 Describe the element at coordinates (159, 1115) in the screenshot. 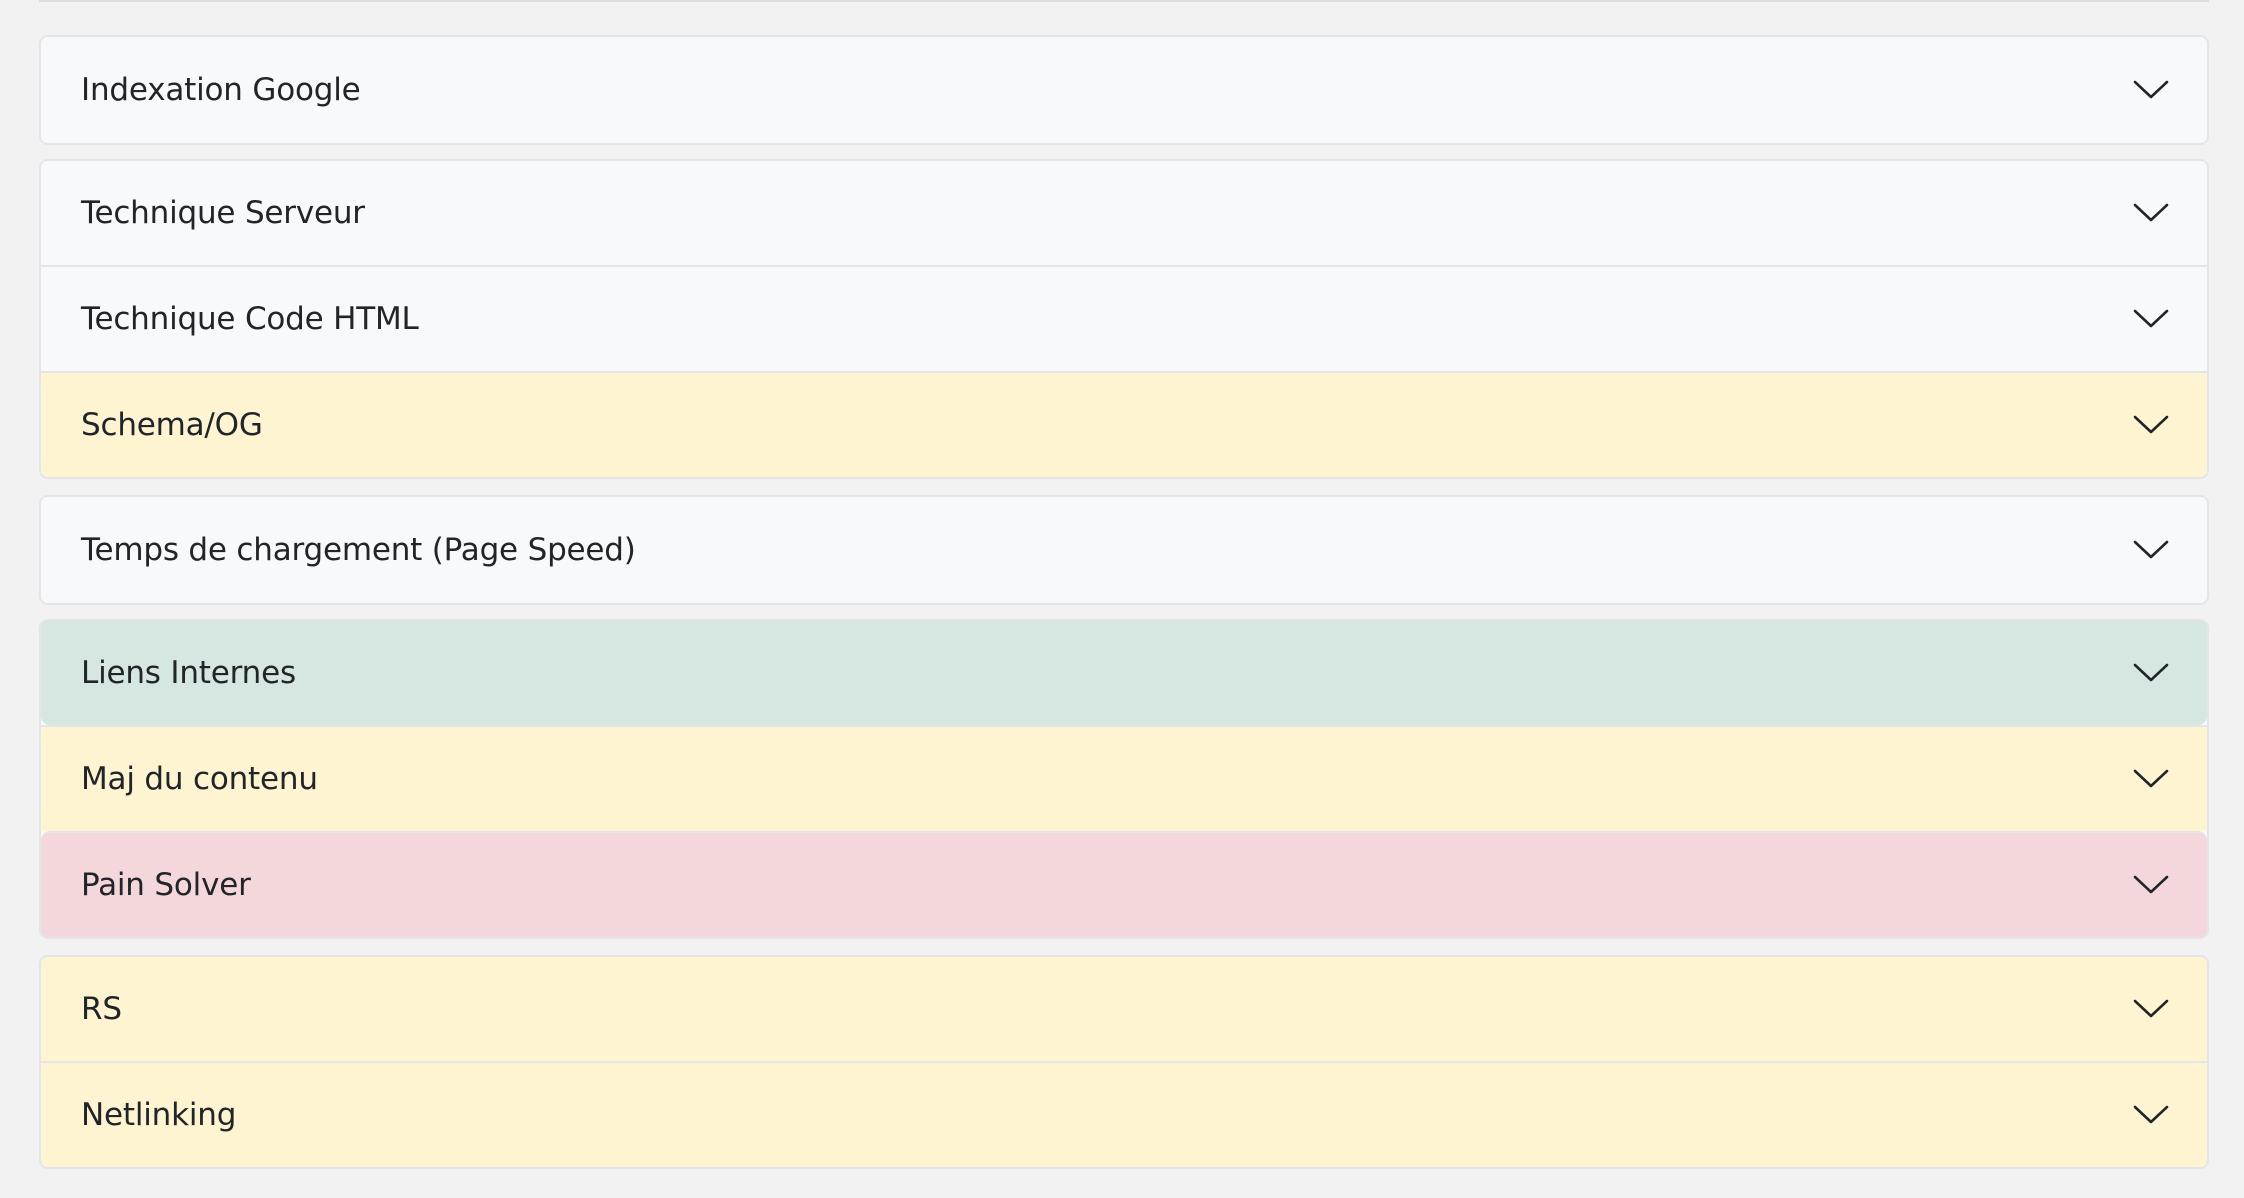

I see `accordion-item-label: Netlinking` at that location.